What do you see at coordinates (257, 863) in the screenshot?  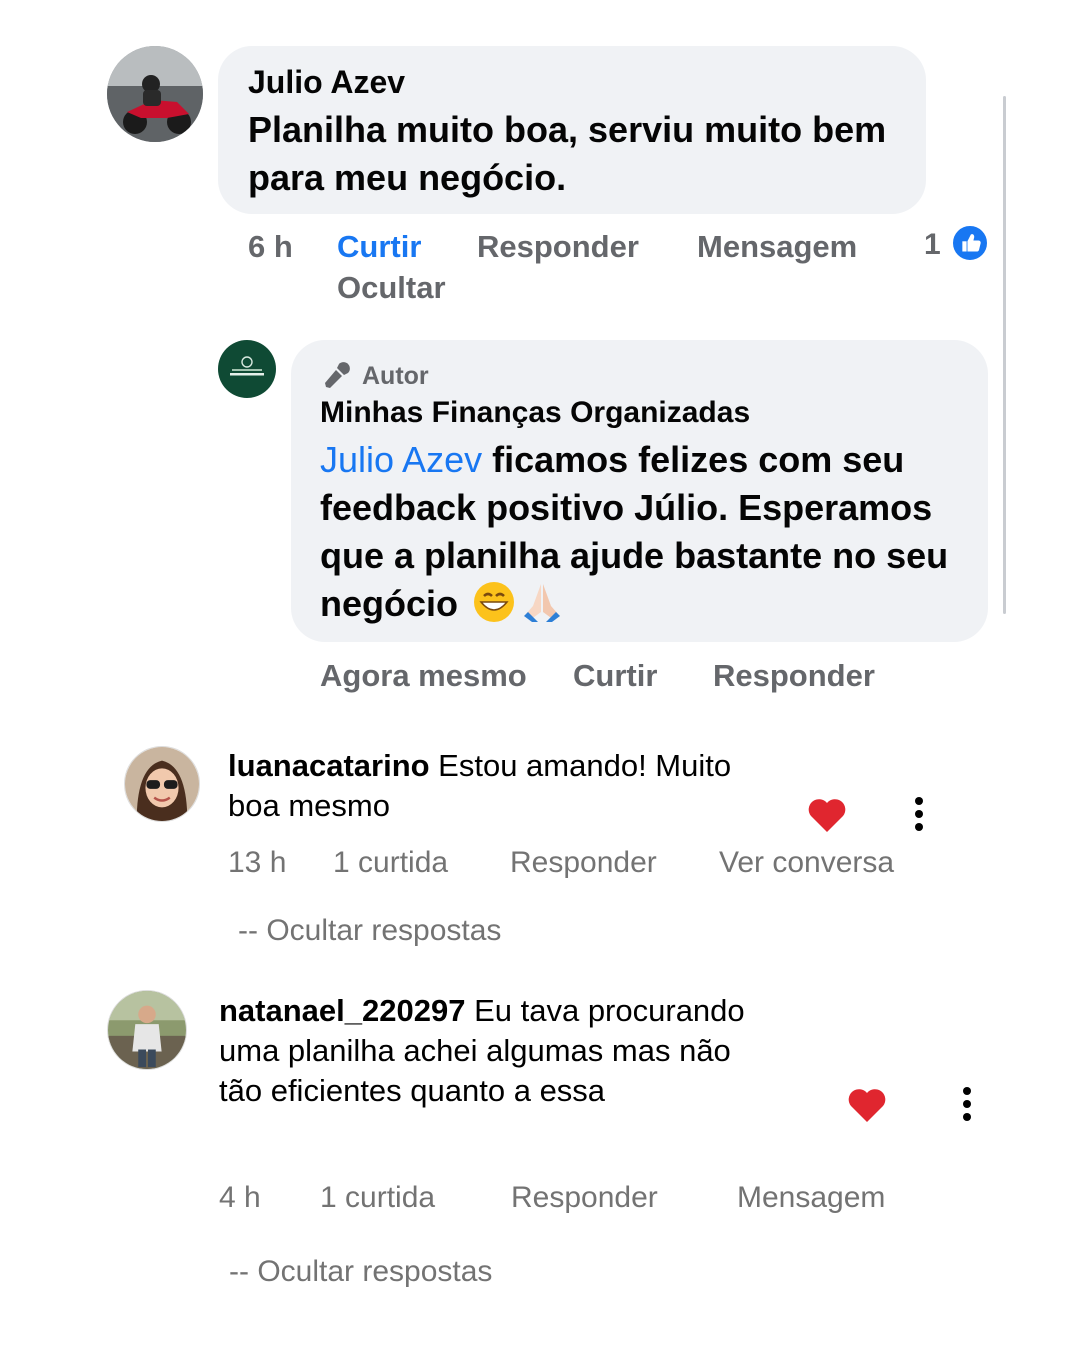 I see `comment-timestamp: 13 h` at bounding box center [257, 863].